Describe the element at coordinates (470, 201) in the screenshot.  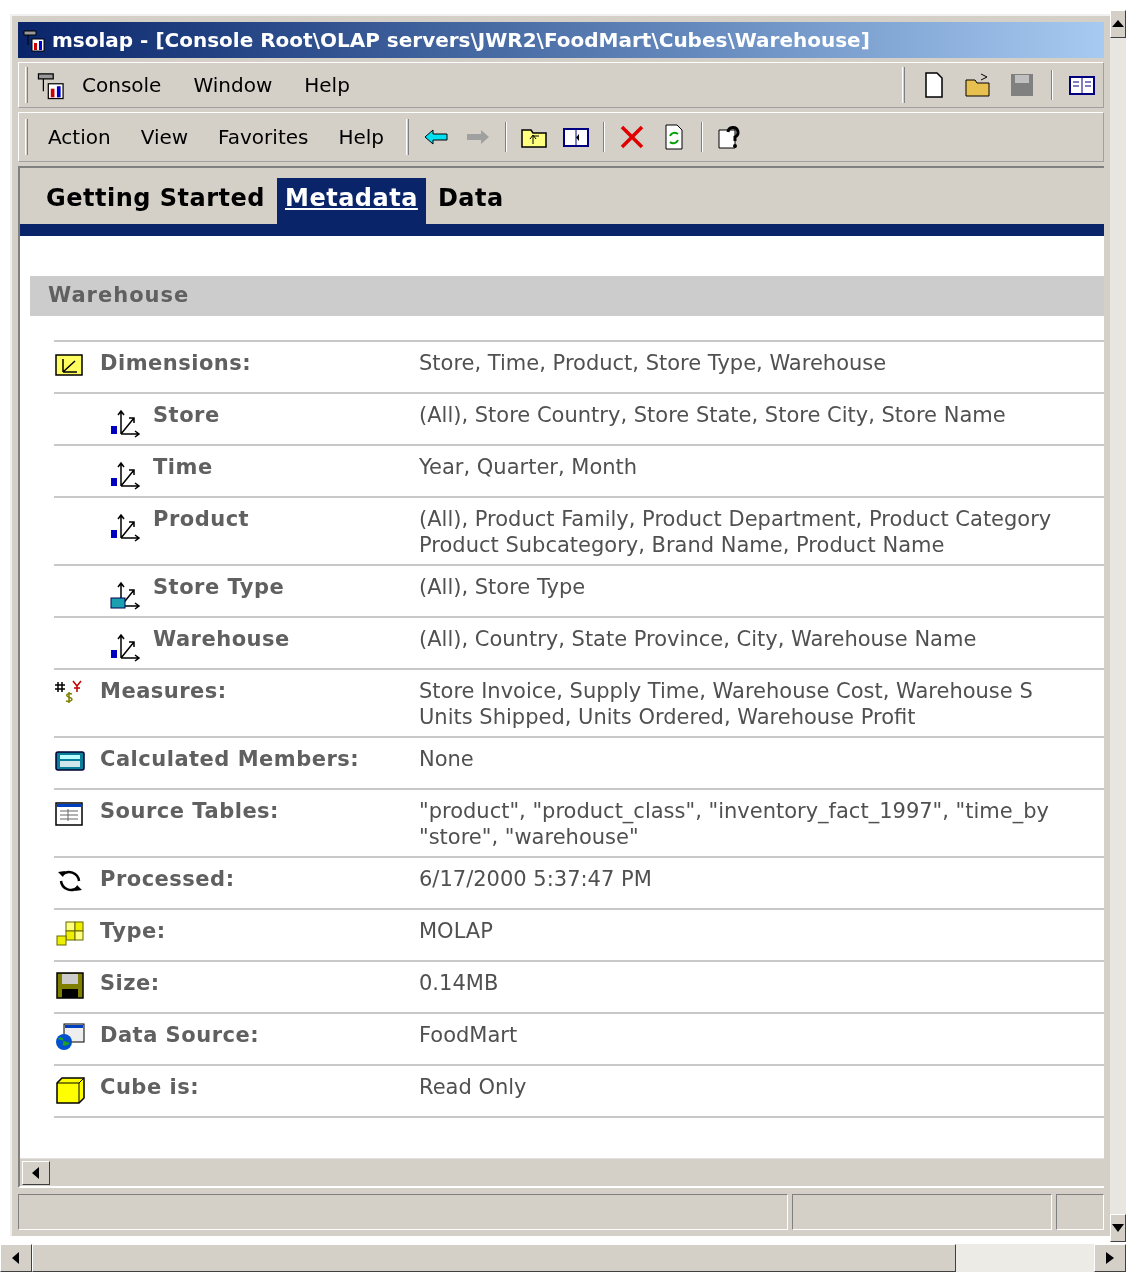
I see `tab: Data` at that location.